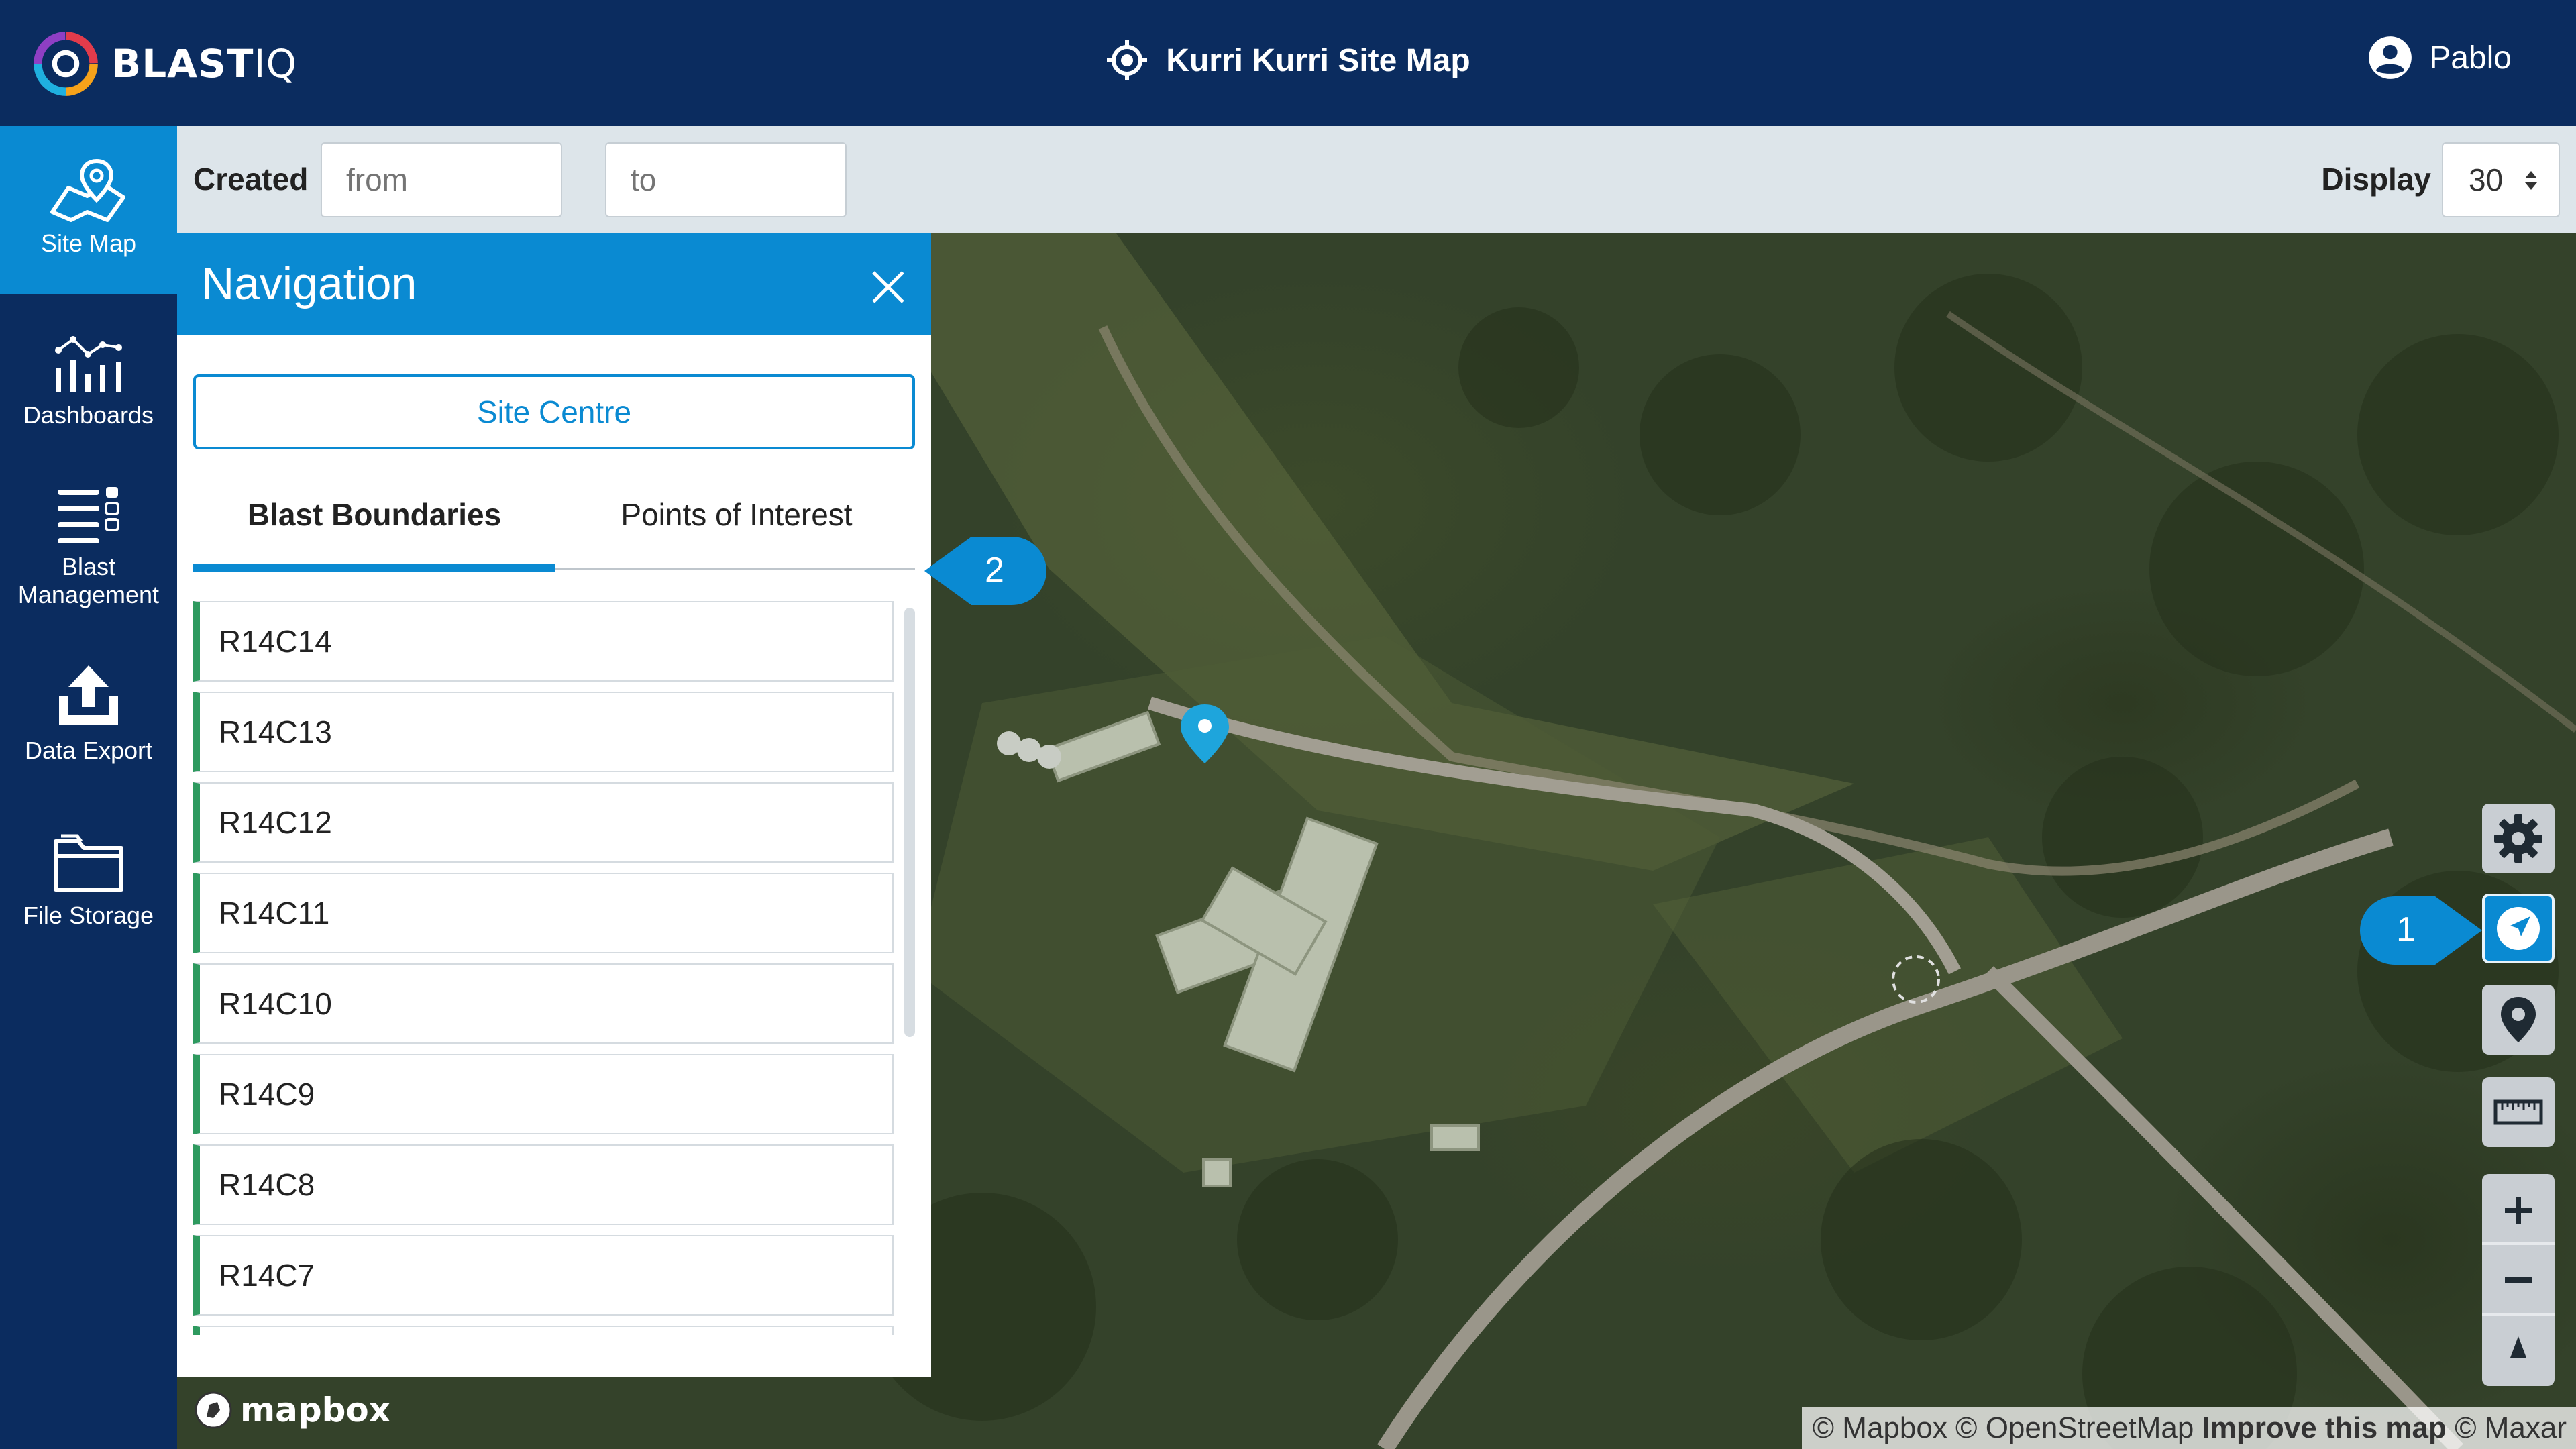 Image resolution: width=2576 pixels, height=1449 pixels. Describe the element at coordinates (1127, 60) in the screenshot. I see `crosshair-location-icon` at that location.